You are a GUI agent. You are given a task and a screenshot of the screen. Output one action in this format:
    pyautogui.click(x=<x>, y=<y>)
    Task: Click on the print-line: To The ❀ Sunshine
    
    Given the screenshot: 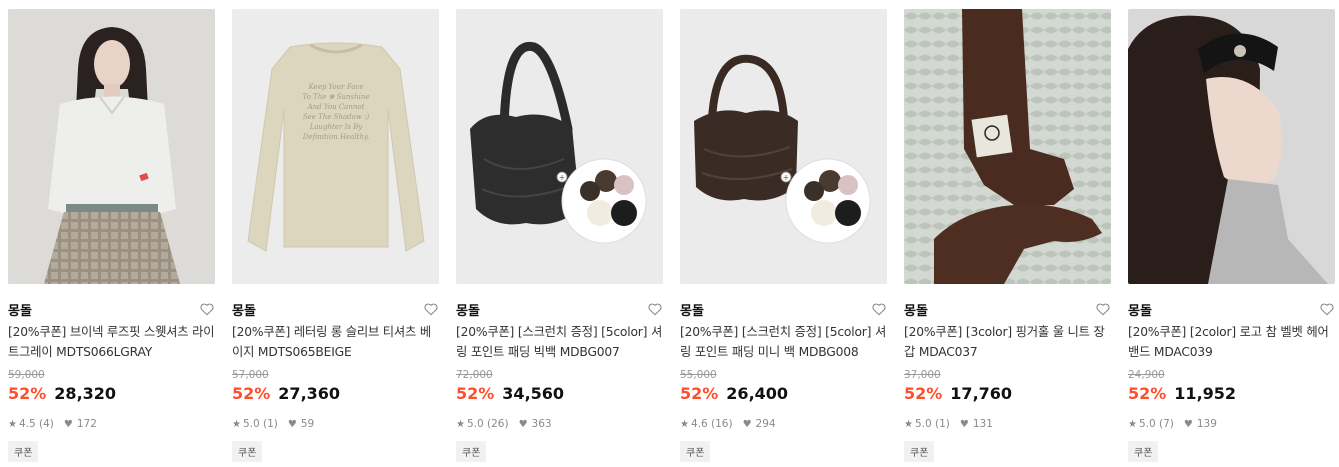 What is the action you would take?
    pyautogui.click(x=335, y=97)
    